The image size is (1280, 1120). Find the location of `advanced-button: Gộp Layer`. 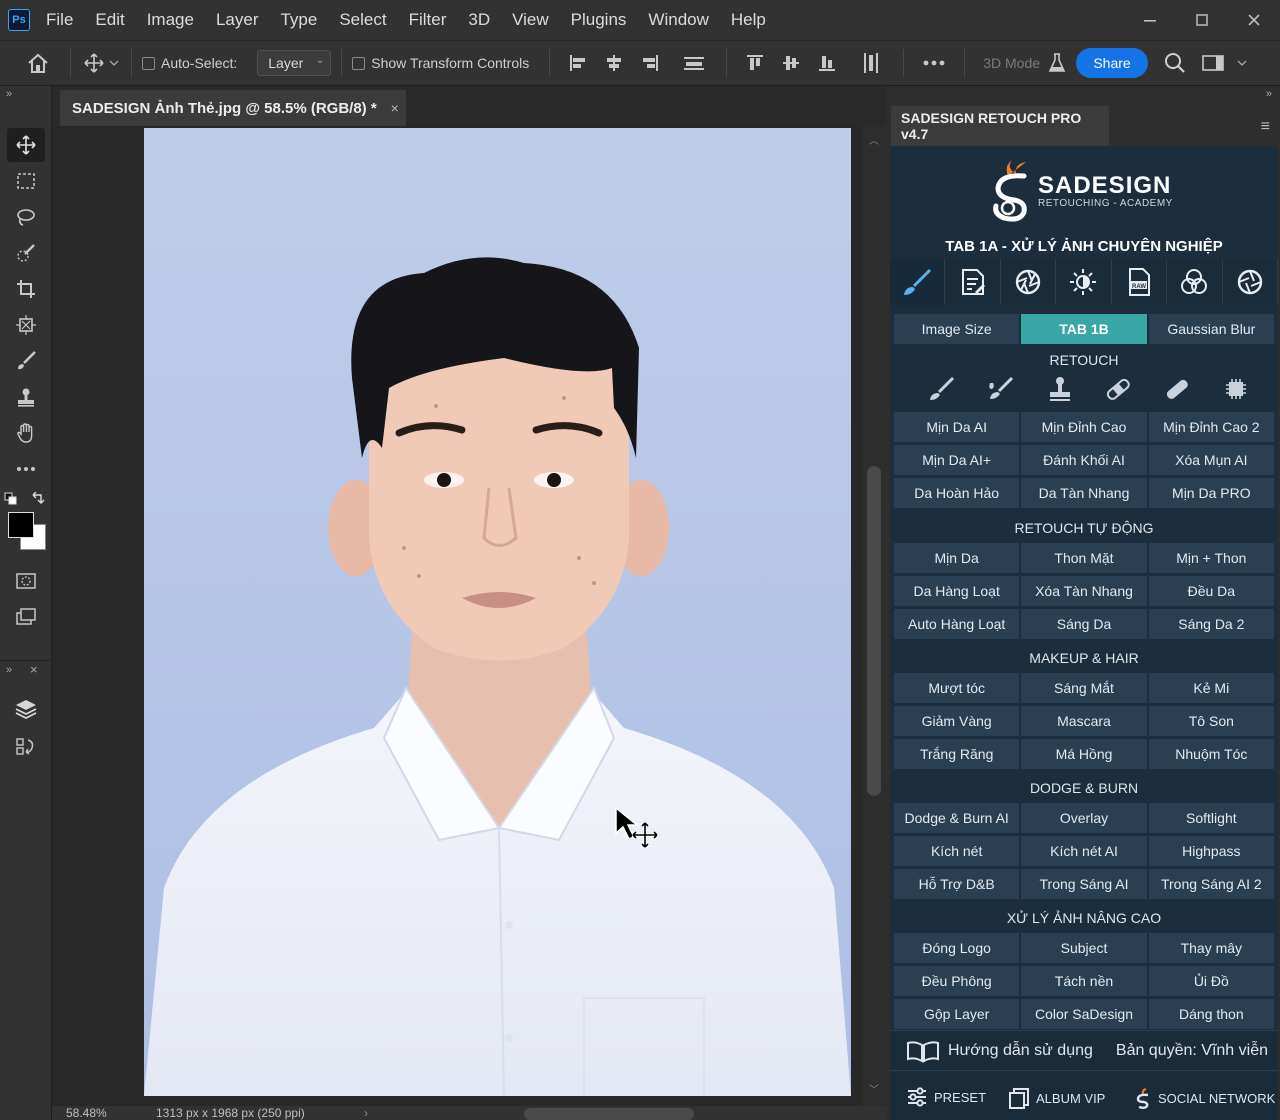

advanced-button: Gộp Layer is located at coordinates (957, 1014).